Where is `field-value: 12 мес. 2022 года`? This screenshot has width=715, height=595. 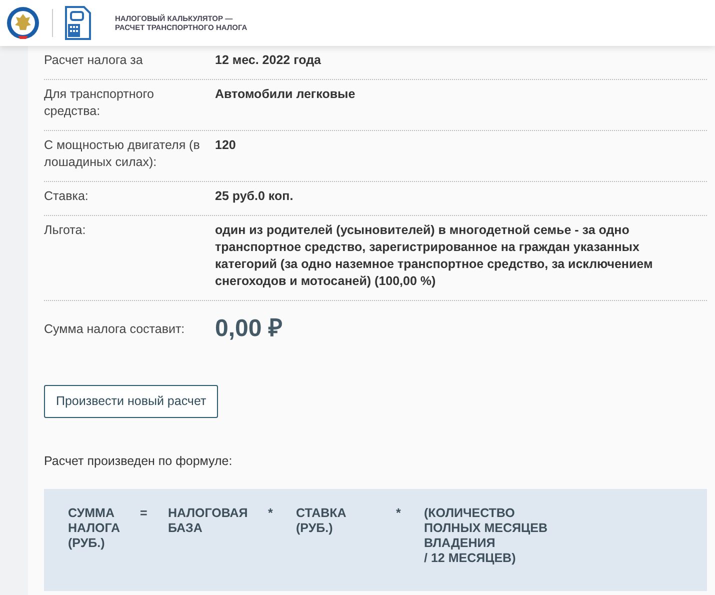 field-value: 12 мес. 2022 года is located at coordinates (268, 60).